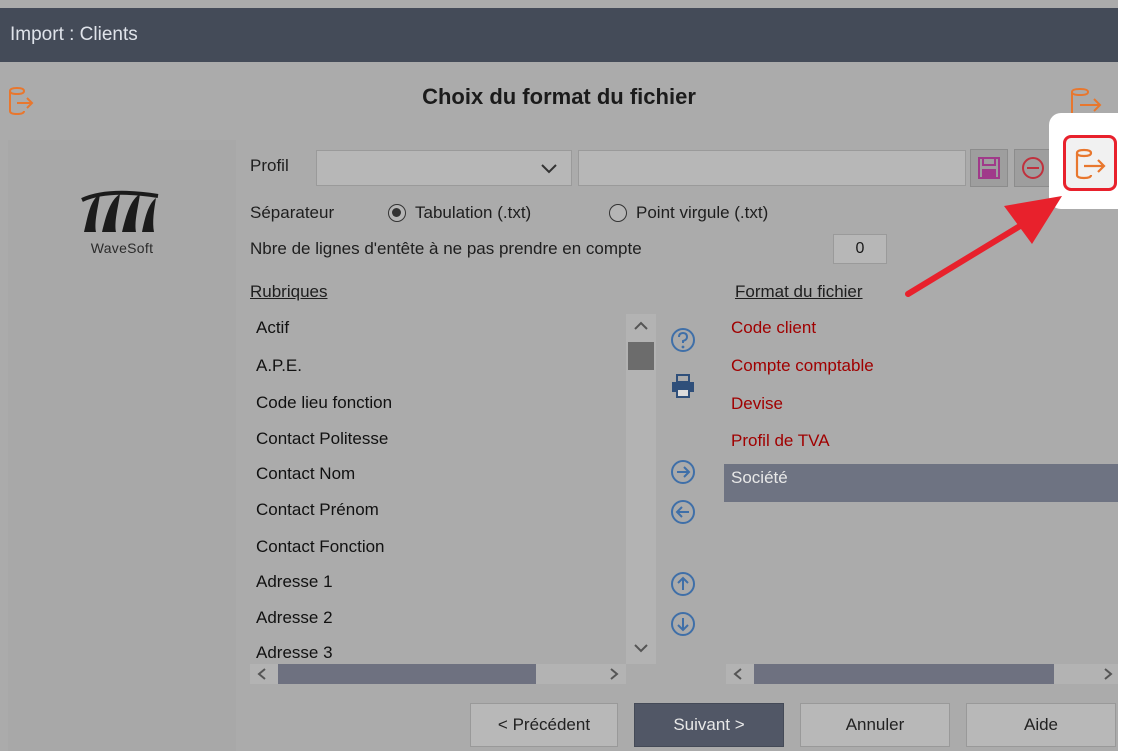  Describe the element at coordinates (773, 328) in the screenshot. I see `list-item: Code client` at that location.